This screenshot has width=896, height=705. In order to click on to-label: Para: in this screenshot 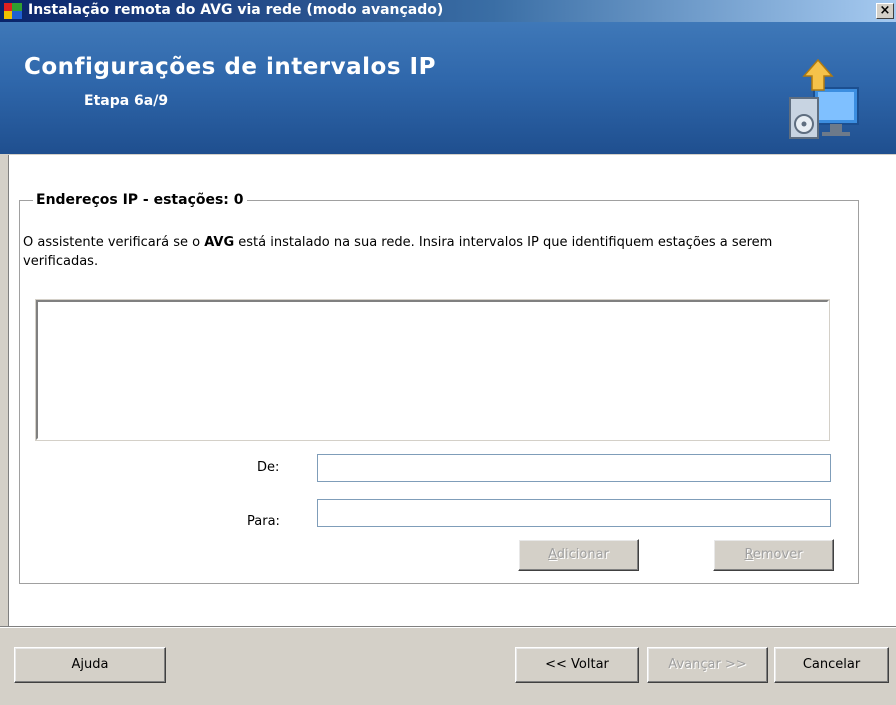, I will do `click(263, 521)`.